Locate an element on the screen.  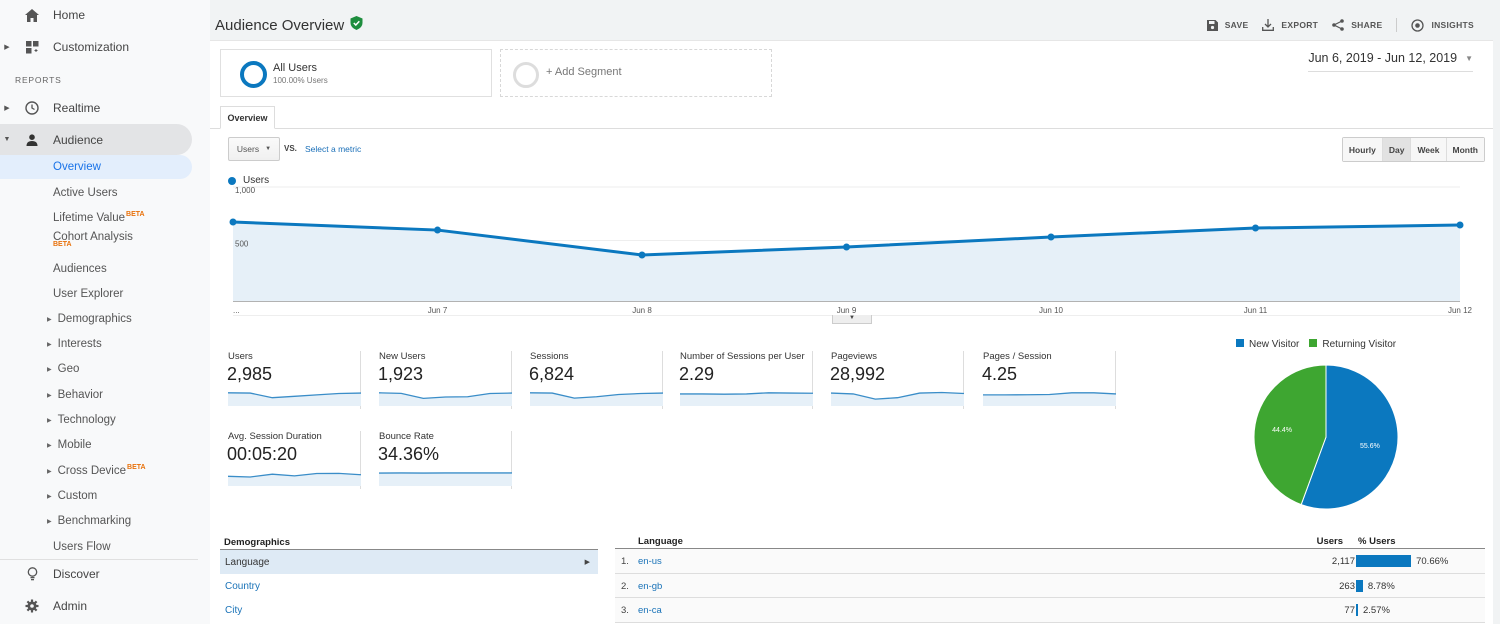
granularity-month: Month is located at coordinates (1465, 149).